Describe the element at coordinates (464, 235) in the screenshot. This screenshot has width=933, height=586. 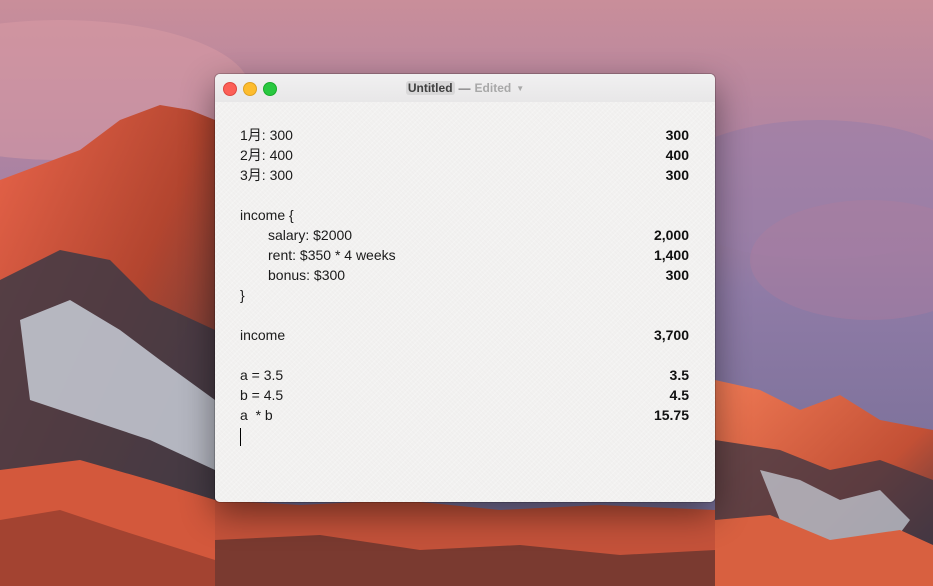
I see `calc-line: salary: $2000 2,000` at that location.